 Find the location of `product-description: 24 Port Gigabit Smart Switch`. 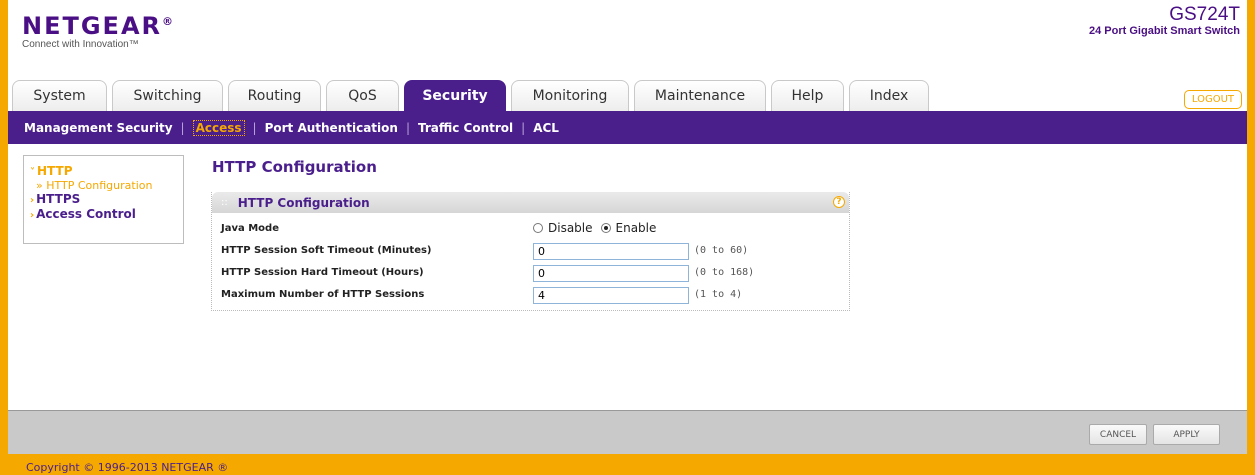

product-description: 24 Port Gigabit Smart Switch is located at coordinates (1164, 31).